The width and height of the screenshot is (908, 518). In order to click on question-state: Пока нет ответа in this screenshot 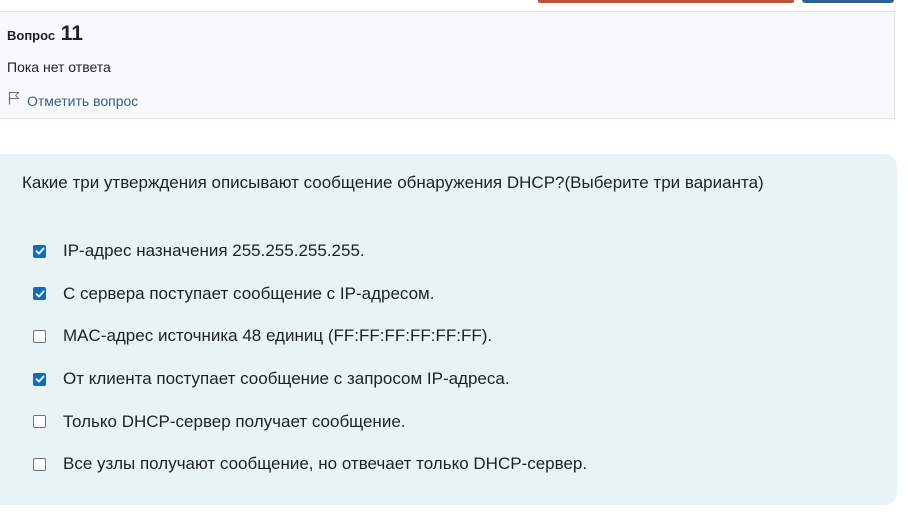, I will do `click(59, 67)`.